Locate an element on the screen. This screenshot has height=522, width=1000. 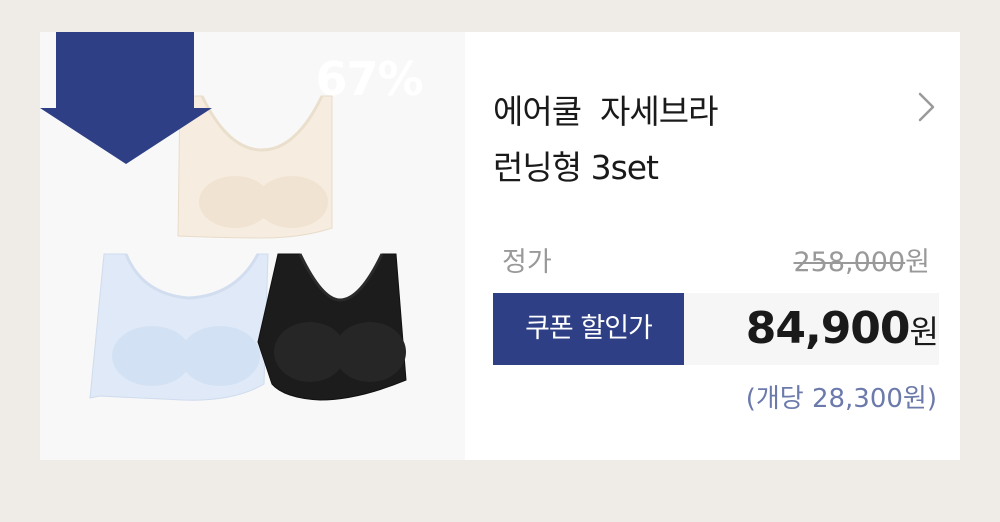
coupon-price-value: 84,900 is located at coordinates (828, 328).